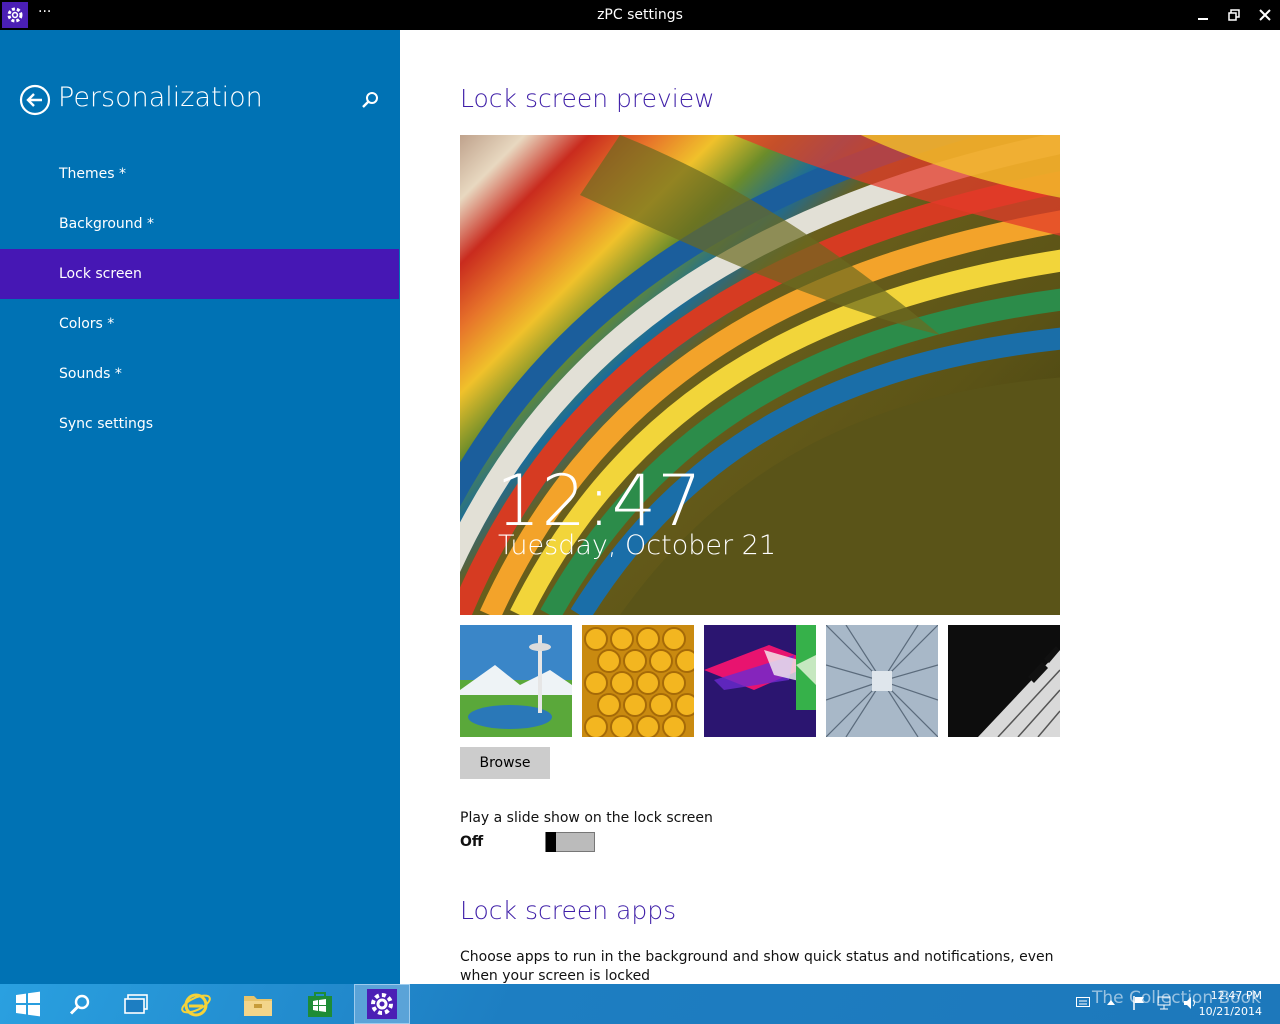 The height and width of the screenshot is (1024, 1280). What do you see at coordinates (1203, 15) in the screenshot?
I see `minimize-button` at bounding box center [1203, 15].